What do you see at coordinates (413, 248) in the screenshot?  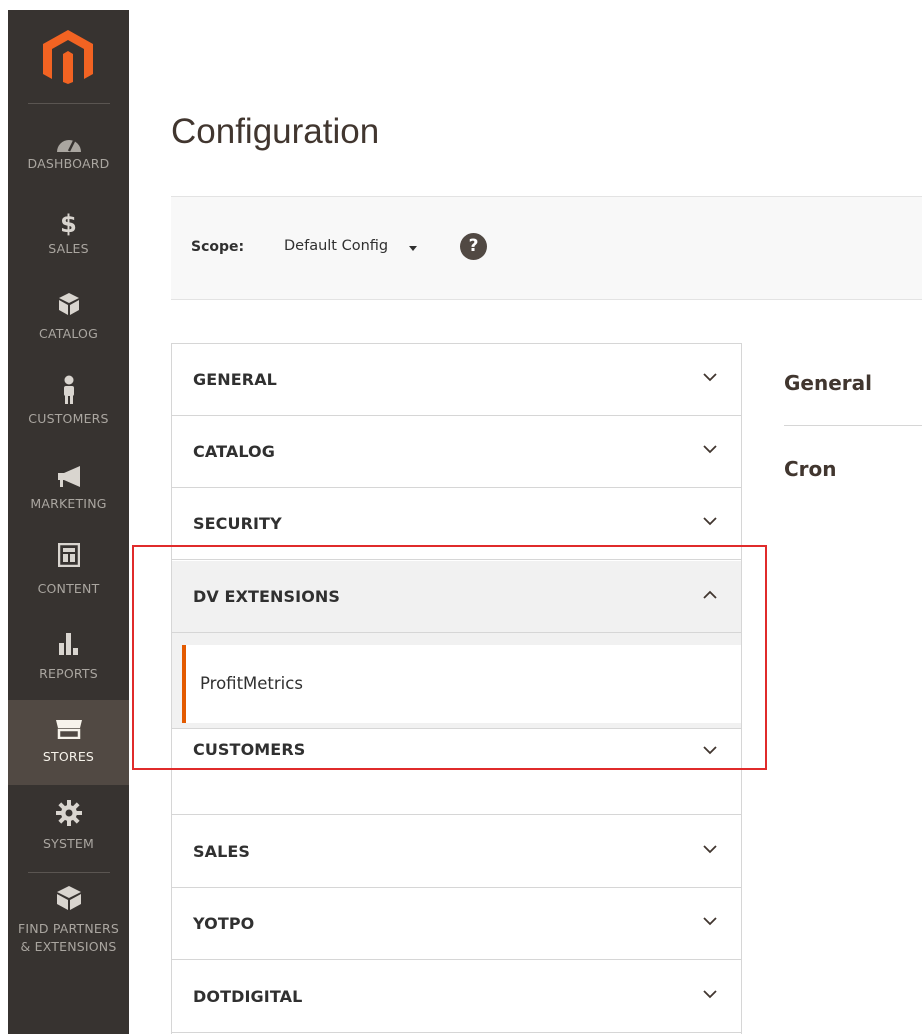 I see `caret-down-icon` at bounding box center [413, 248].